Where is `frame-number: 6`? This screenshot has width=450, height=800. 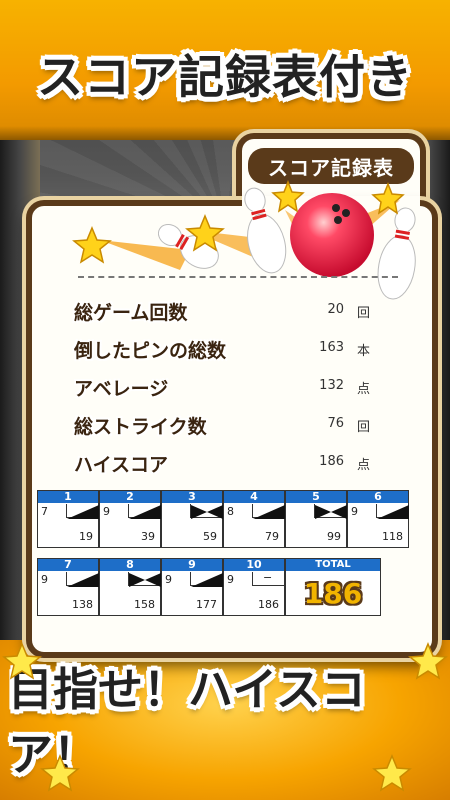
frame-number: 6 is located at coordinates (378, 497).